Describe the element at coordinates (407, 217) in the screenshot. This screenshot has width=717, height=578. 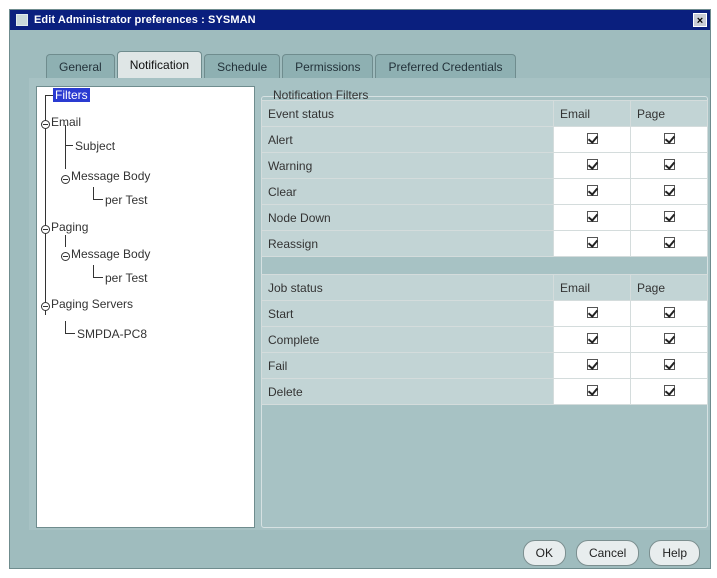
I see `row-label: Node Down` at that location.